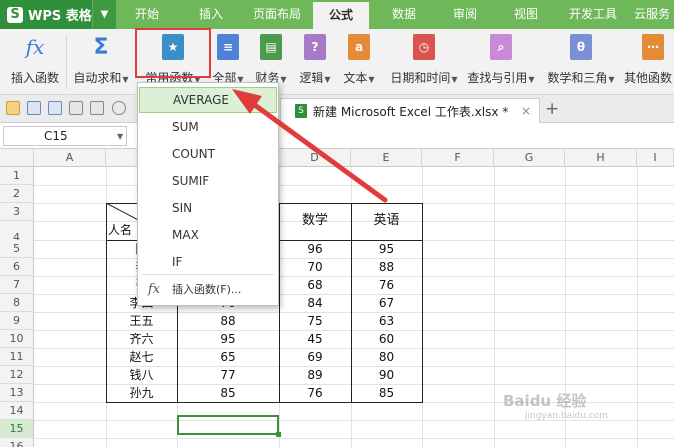 This screenshot has width=674, height=447. What do you see at coordinates (386, 221) in the screenshot?
I see `cell-e4-header: 英语` at bounding box center [386, 221].